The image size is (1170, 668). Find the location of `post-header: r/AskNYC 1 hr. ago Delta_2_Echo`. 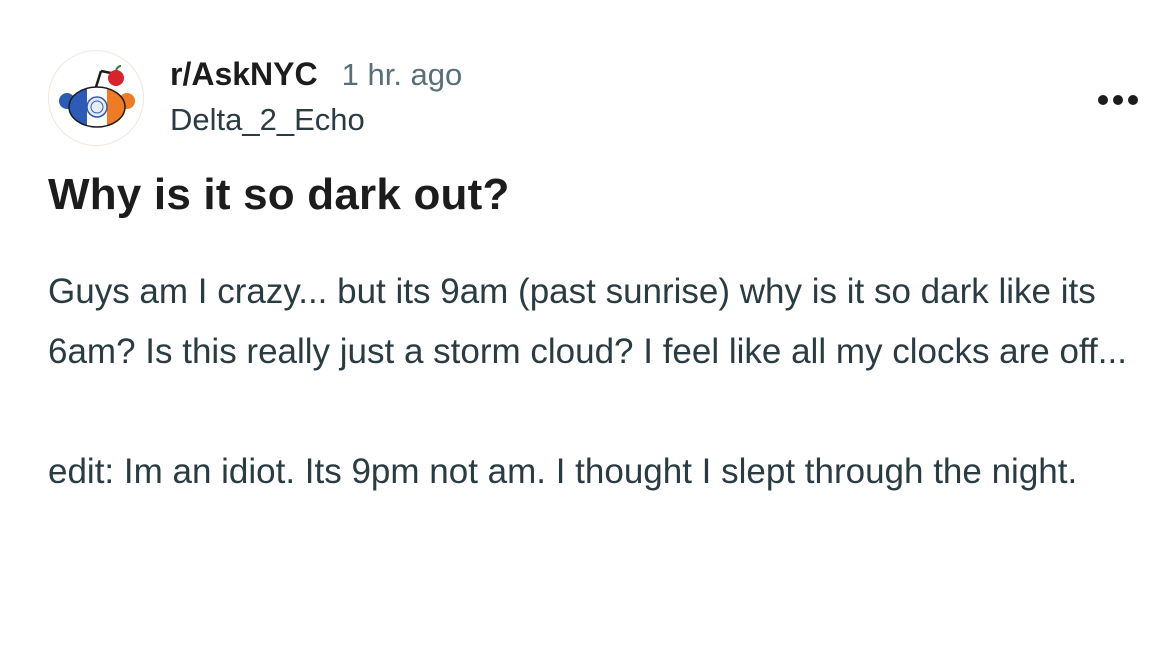

post-header: r/AskNYC 1 hr. ago Delta_2_Echo is located at coordinates (588, 100).